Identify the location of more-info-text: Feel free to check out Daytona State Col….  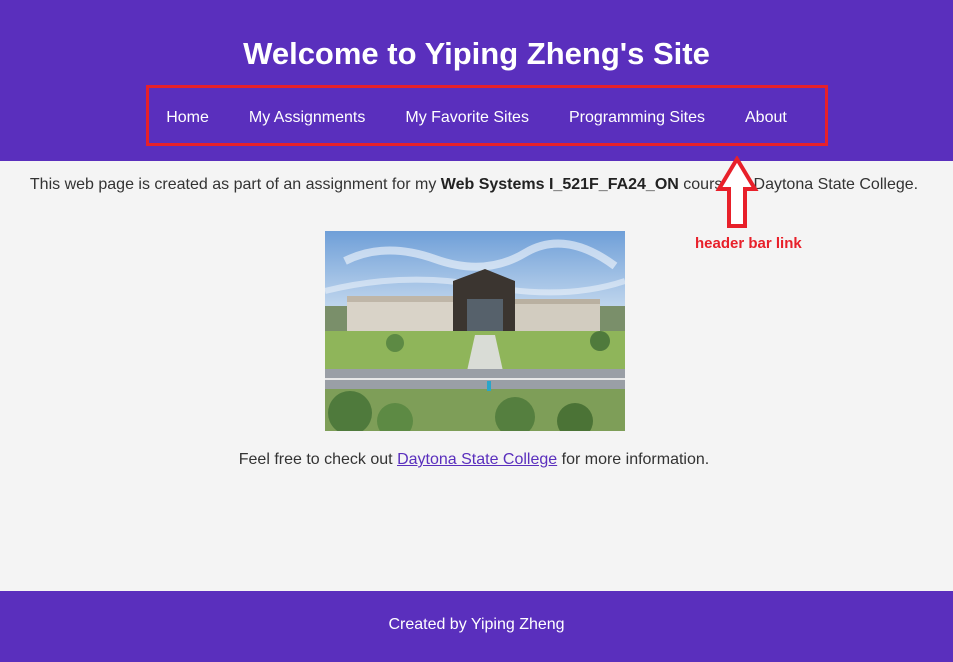
(474, 460).